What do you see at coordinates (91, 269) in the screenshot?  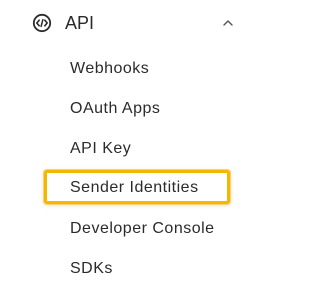 I see `nav-item-sdks: SDKs` at bounding box center [91, 269].